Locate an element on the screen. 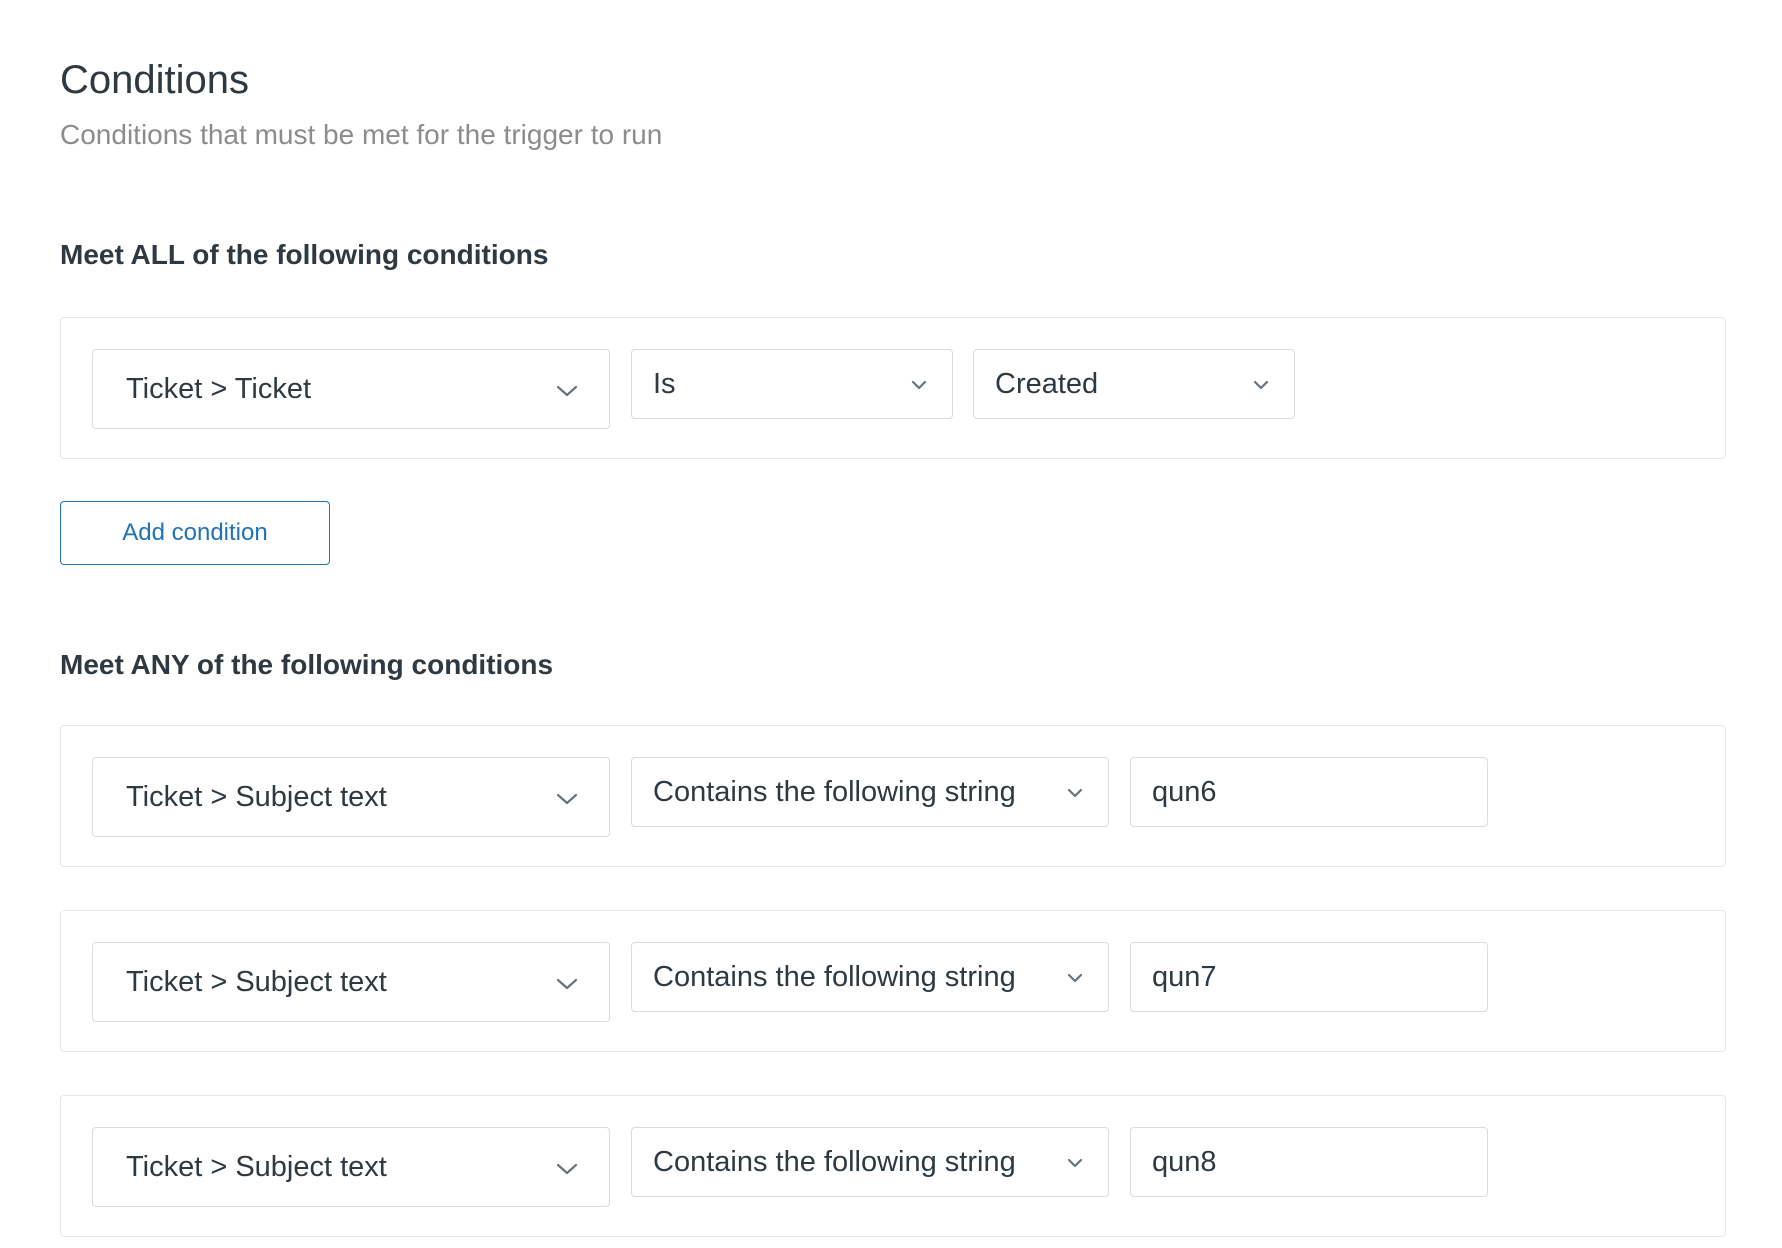 The width and height of the screenshot is (1782, 1248). condition-value-select: Created is located at coordinates (1134, 384).